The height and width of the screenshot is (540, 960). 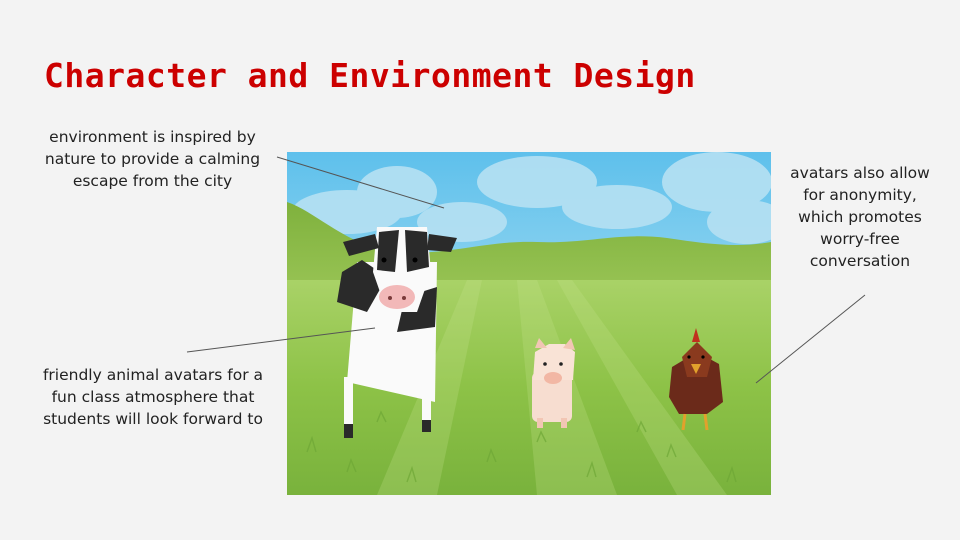 What do you see at coordinates (152, 181) in the screenshot?
I see `environment-note-line: escape from the city` at bounding box center [152, 181].